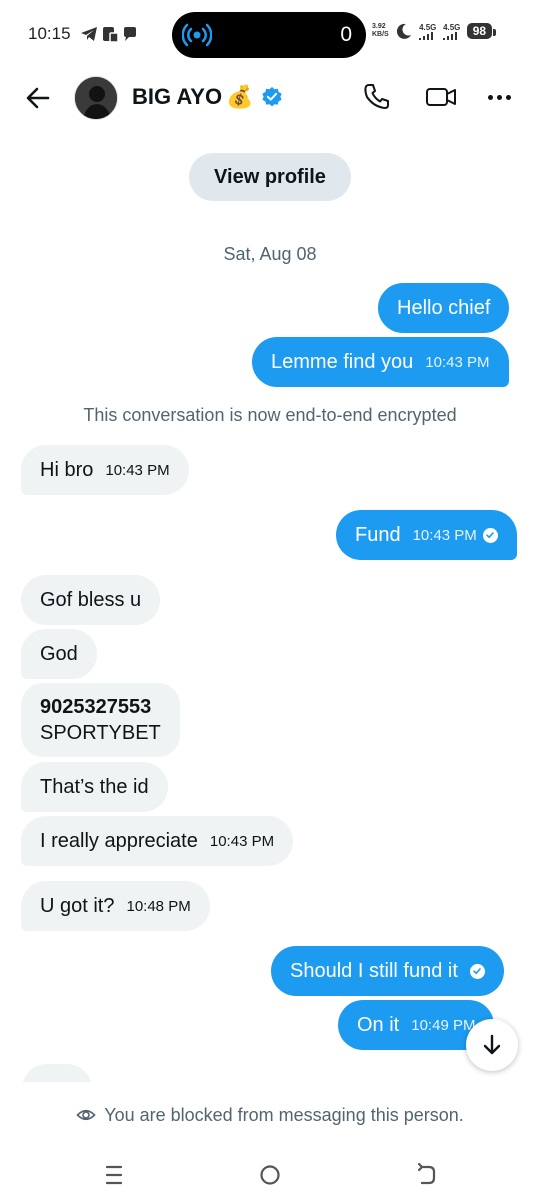  What do you see at coordinates (380, 30) in the screenshot?
I see `network-speed: 3.92 KB/S` at bounding box center [380, 30].